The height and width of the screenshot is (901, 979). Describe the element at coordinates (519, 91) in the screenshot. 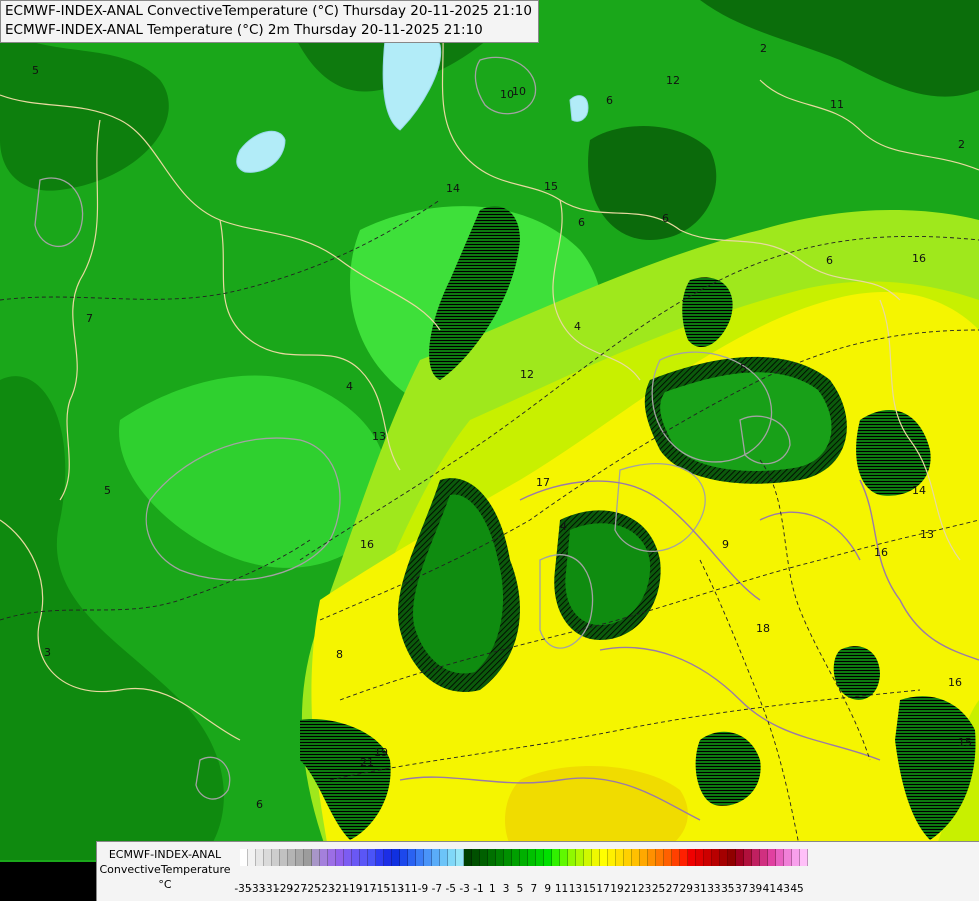

I see `contour-value-label: 10` at that location.